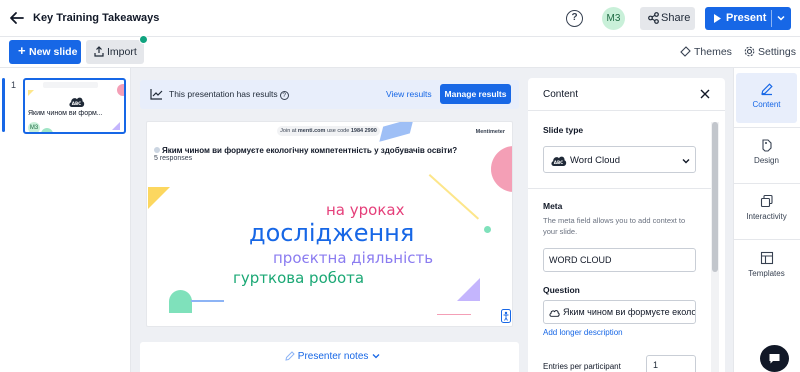 This screenshot has width=800, height=372. Describe the element at coordinates (713, 52) in the screenshot. I see `themes-label: Themes` at that location.